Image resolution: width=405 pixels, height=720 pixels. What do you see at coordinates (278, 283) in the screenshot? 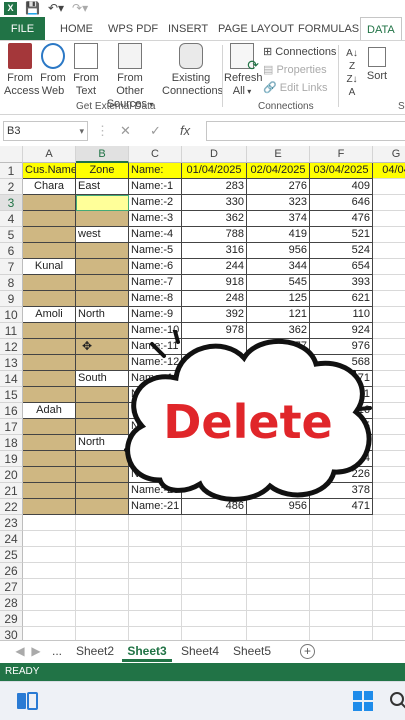
I see `value-cell: 545` at bounding box center [278, 283].